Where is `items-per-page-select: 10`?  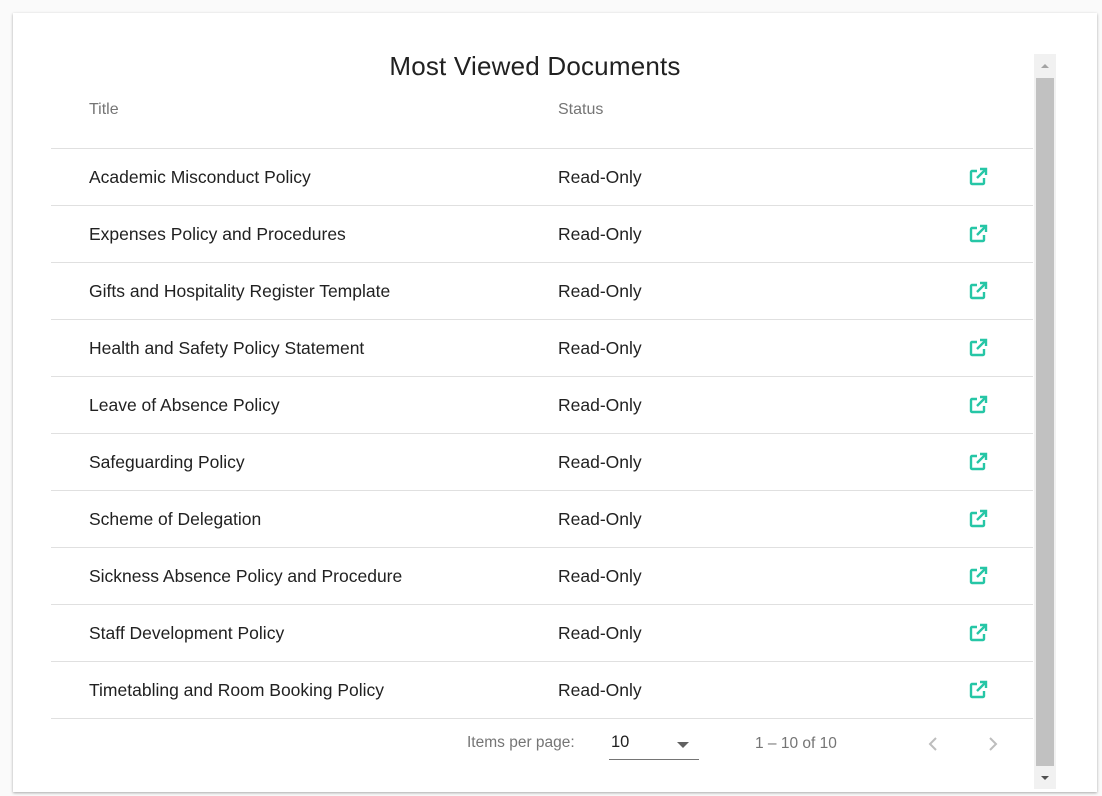
items-per-page-select: 10 is located at coordinates (654, 744).